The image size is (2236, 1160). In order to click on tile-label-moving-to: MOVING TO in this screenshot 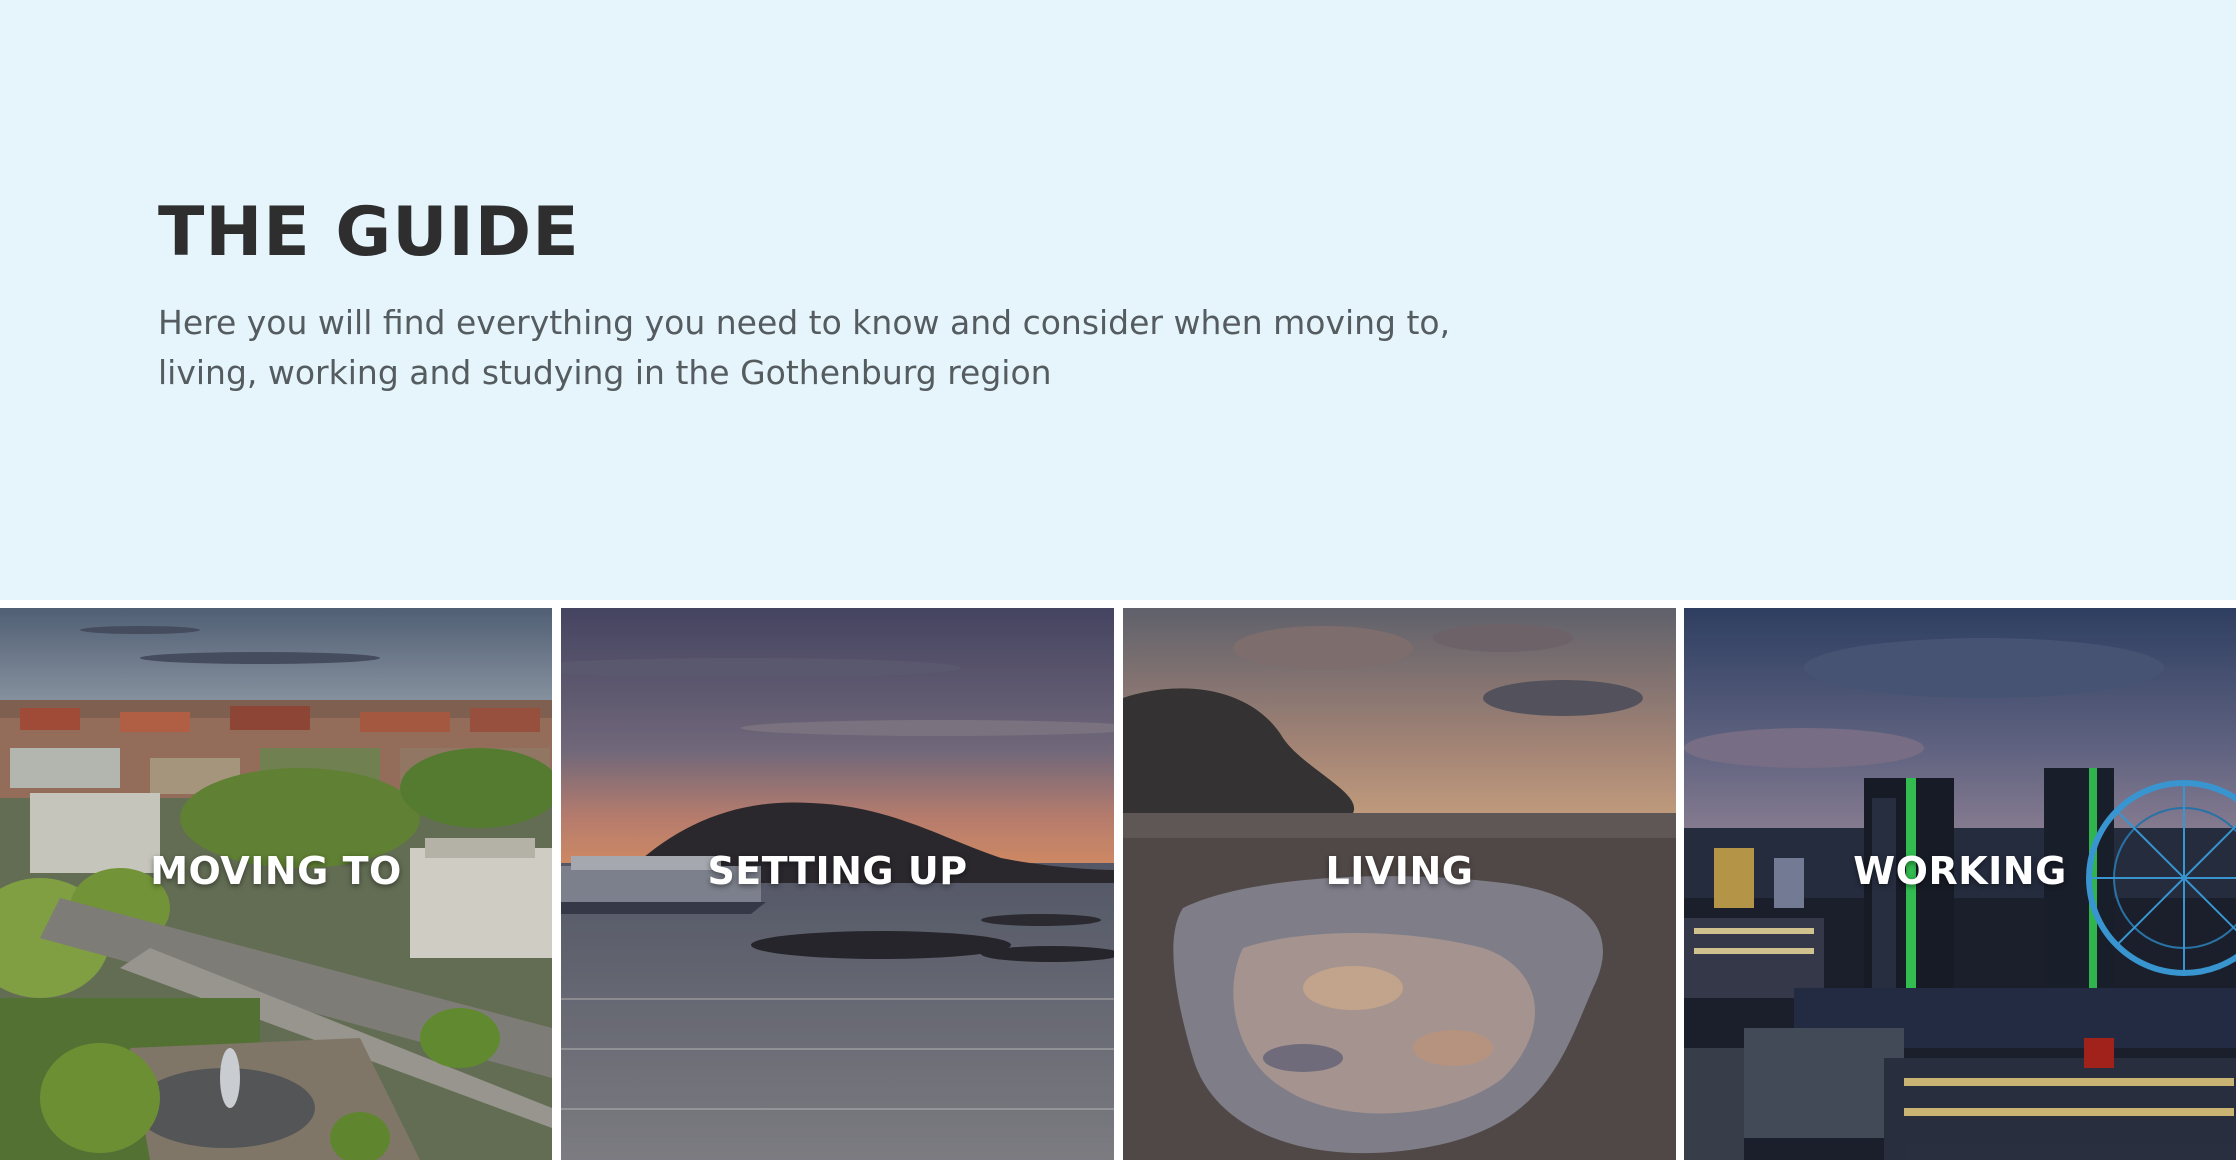, I will do `click(276, 871)`.